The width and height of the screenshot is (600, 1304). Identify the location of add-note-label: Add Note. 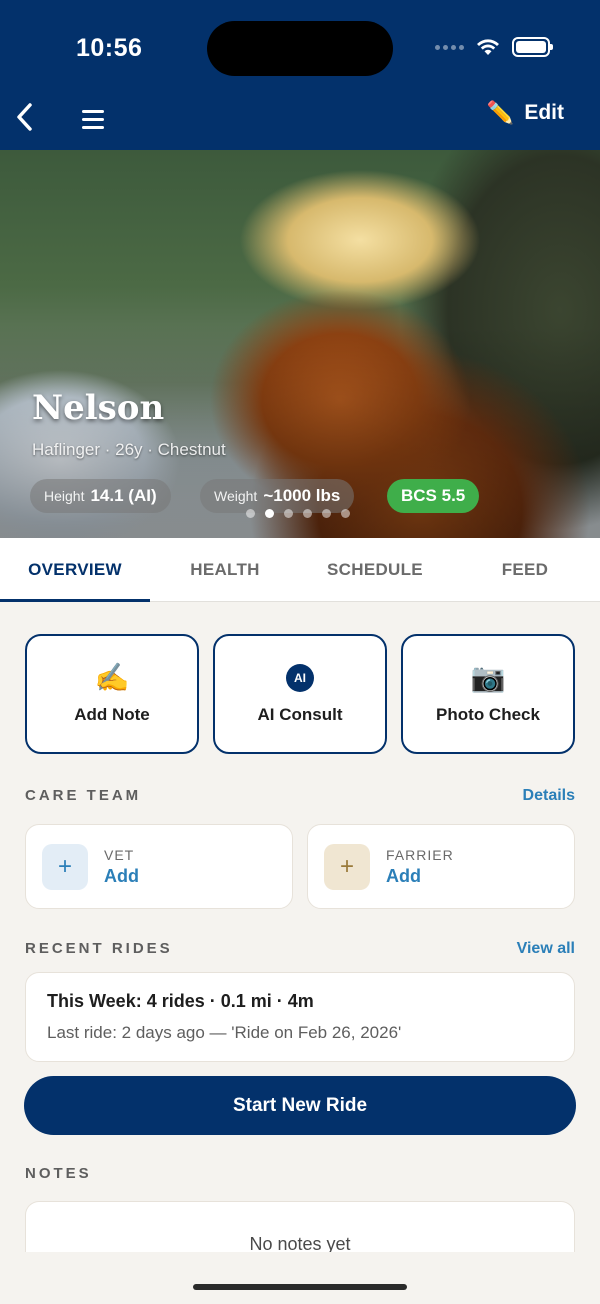
(112, 714).